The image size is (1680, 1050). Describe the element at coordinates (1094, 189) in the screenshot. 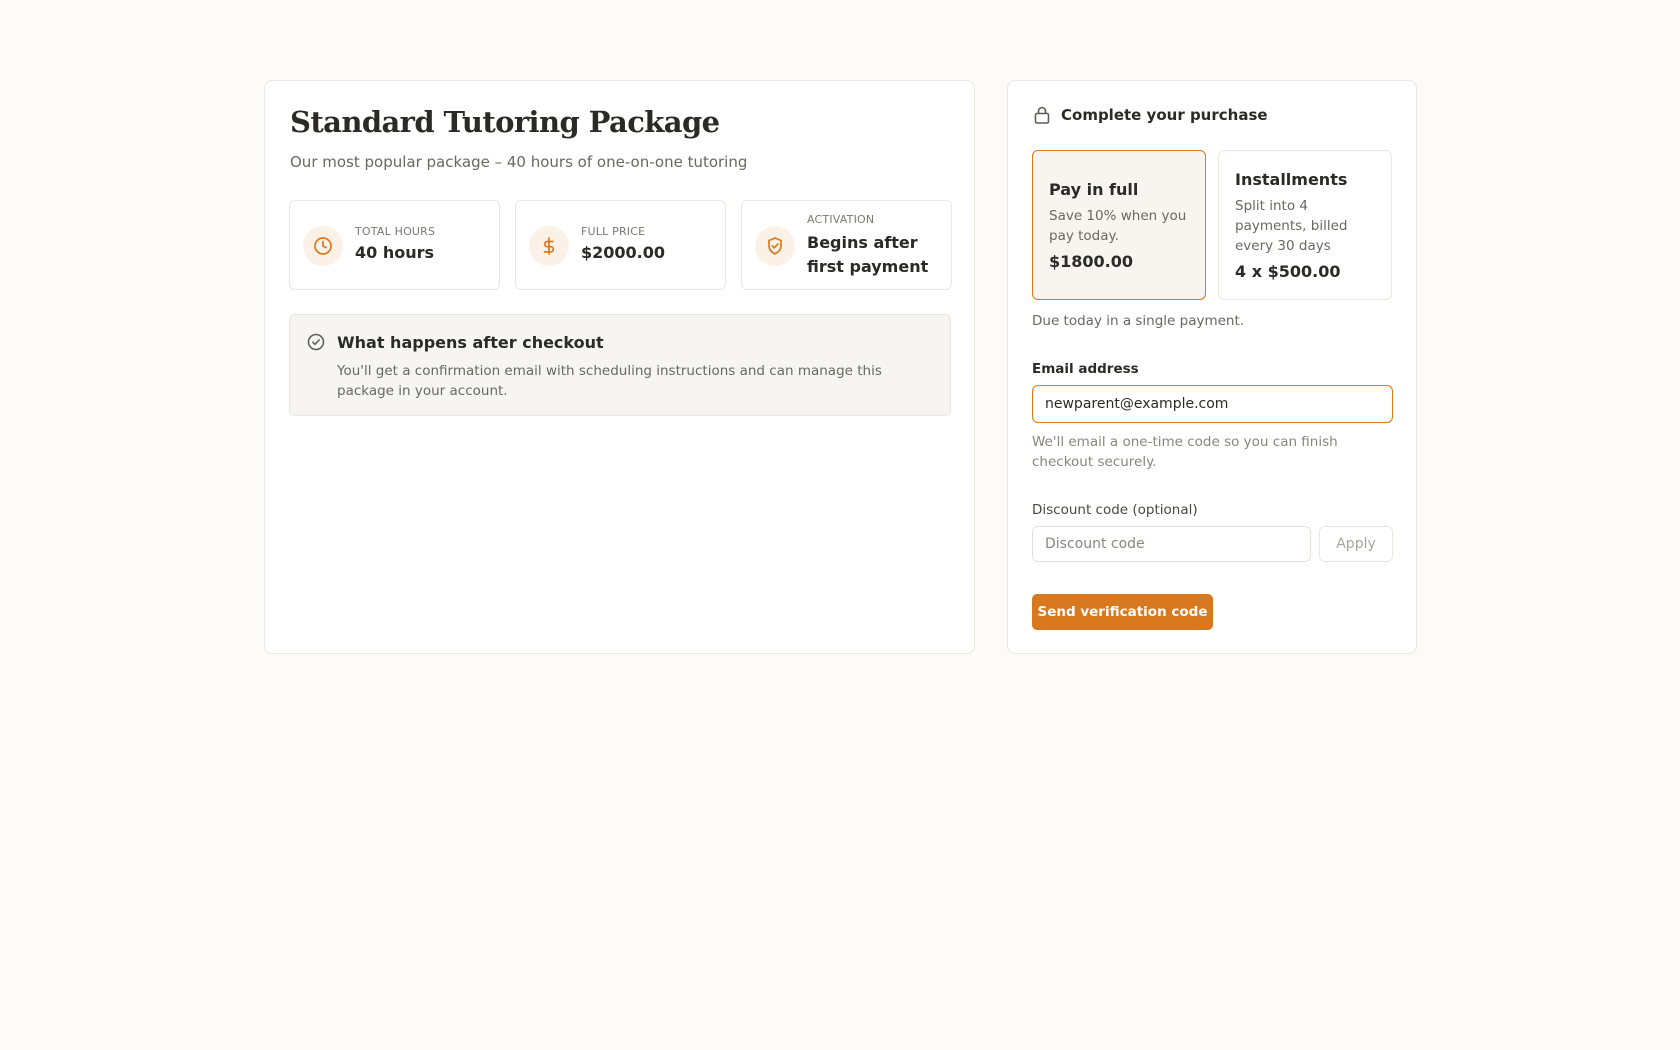

I see `option-title: Pay in full` at that location.